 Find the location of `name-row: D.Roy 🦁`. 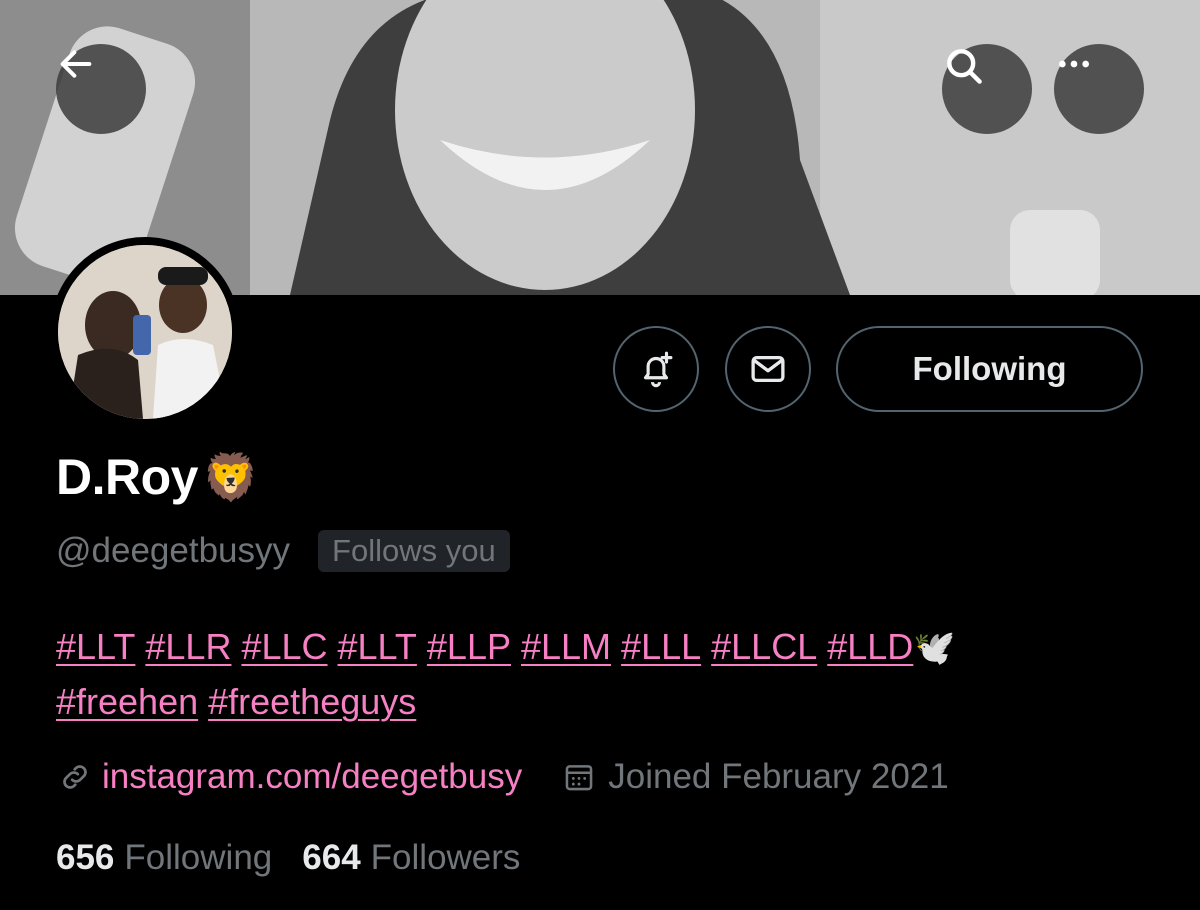

name-row: D.Roy 🦁 is located at coordinates (157, 477).